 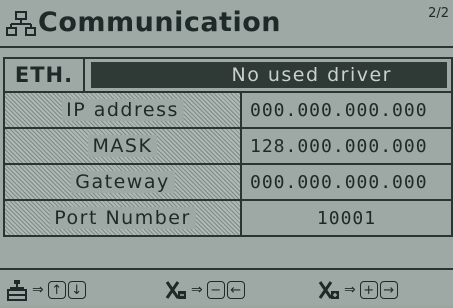 What do you see at coordinates (215, 290) in the screenshot?
I see `minus-key-icon: −` at bounding box center [215, 290].